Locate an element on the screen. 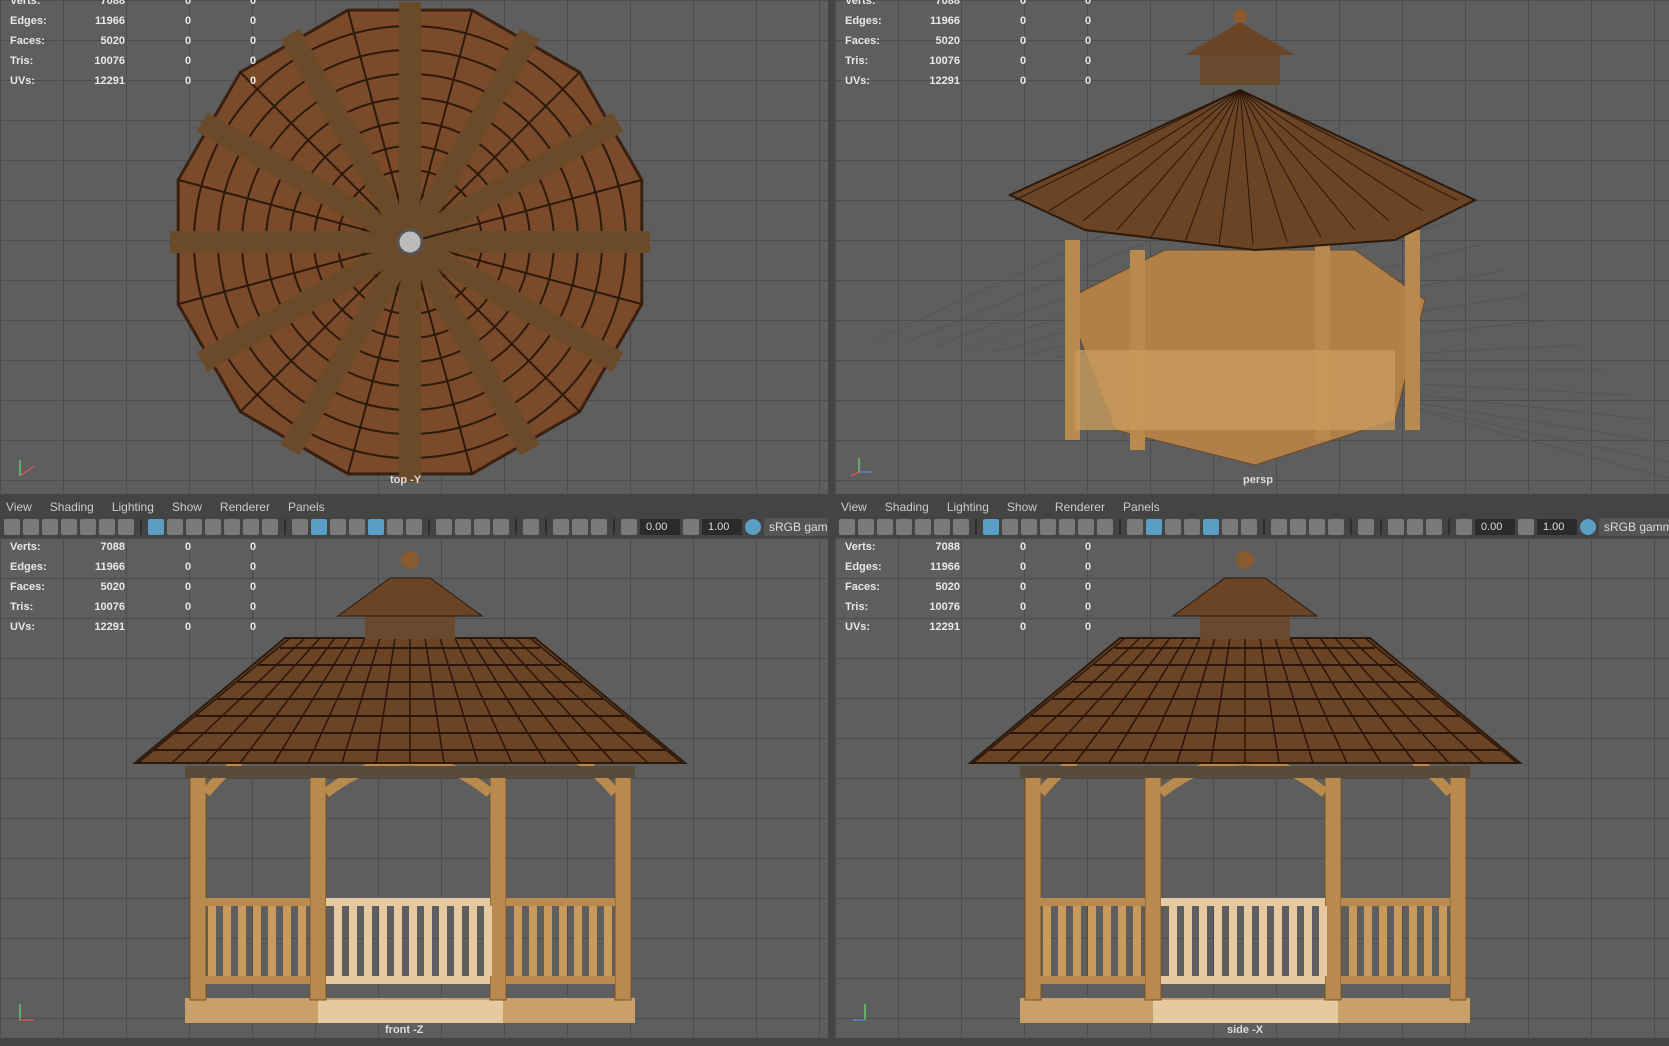  stat-label: UVs: is located at coordinates (858, 627).